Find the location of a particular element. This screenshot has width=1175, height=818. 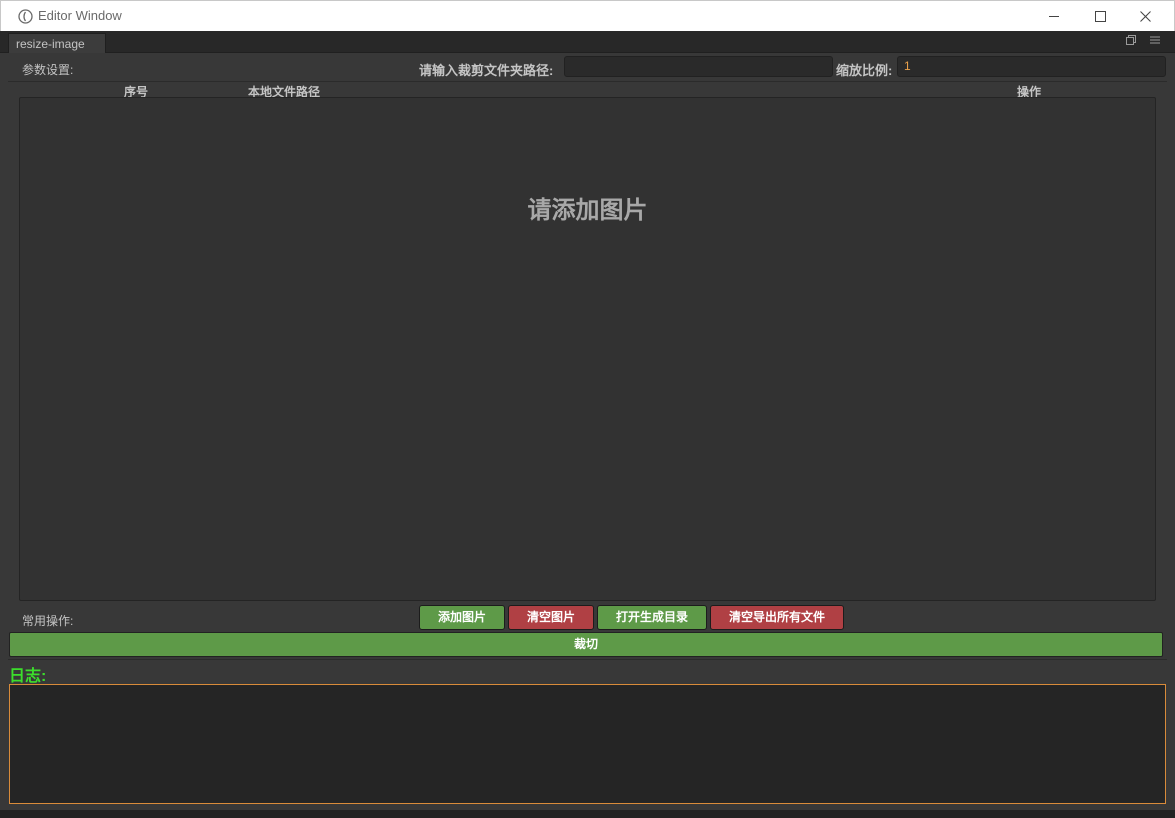

menu-icon is located at coordinates (1155, 42).